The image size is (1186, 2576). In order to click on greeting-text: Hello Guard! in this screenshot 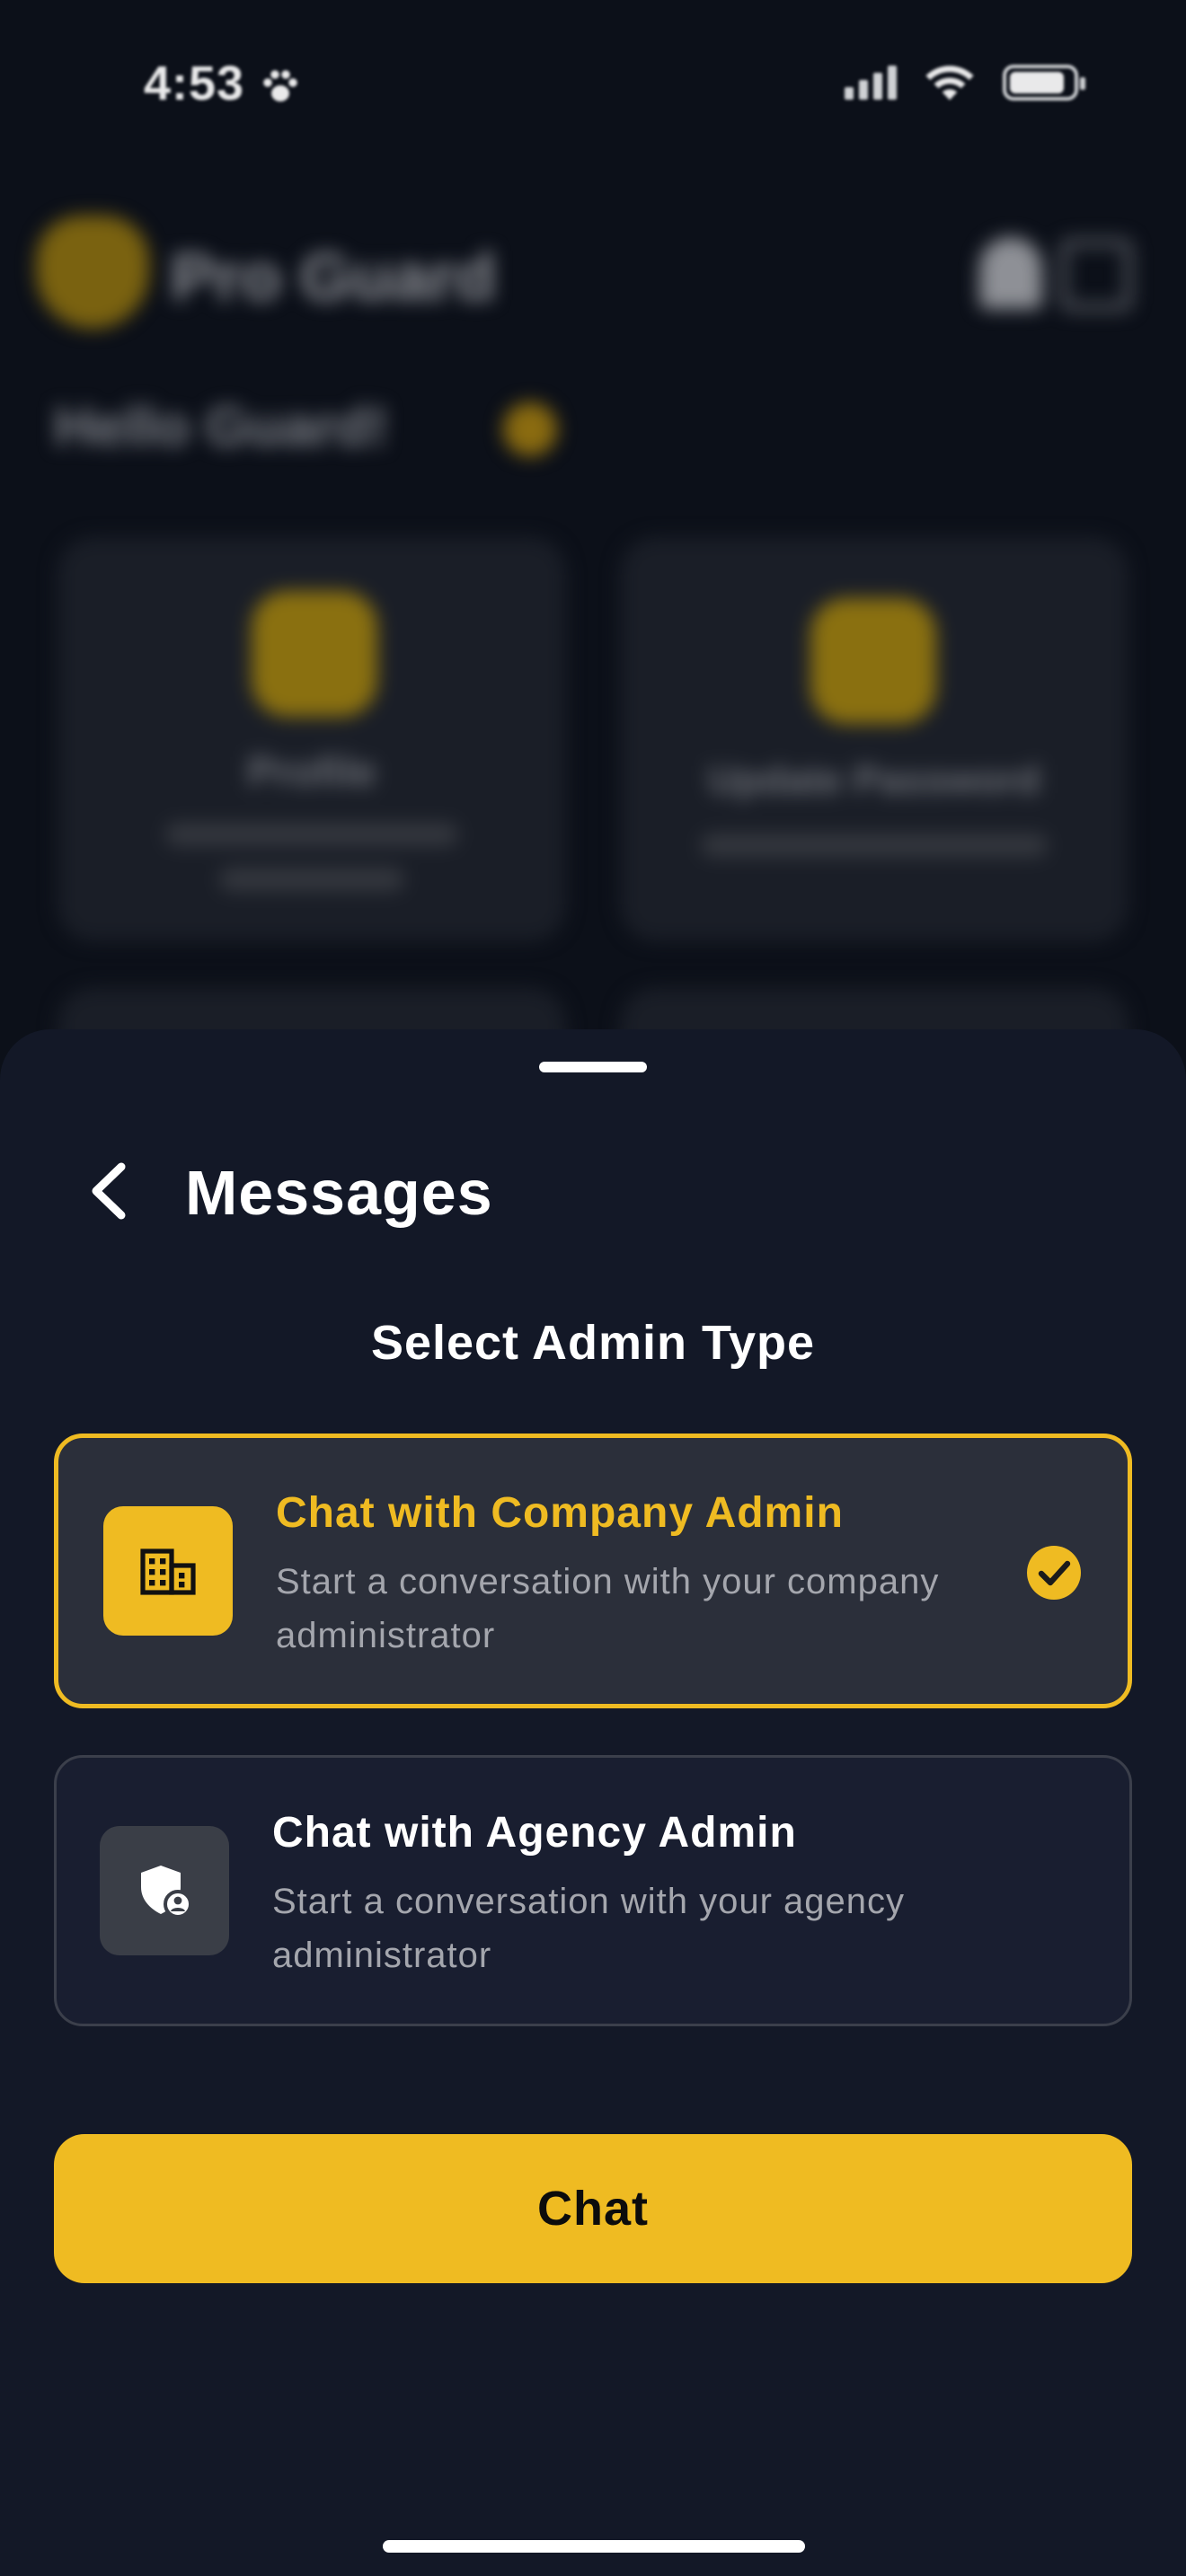, I will do `click(221, 427)`.